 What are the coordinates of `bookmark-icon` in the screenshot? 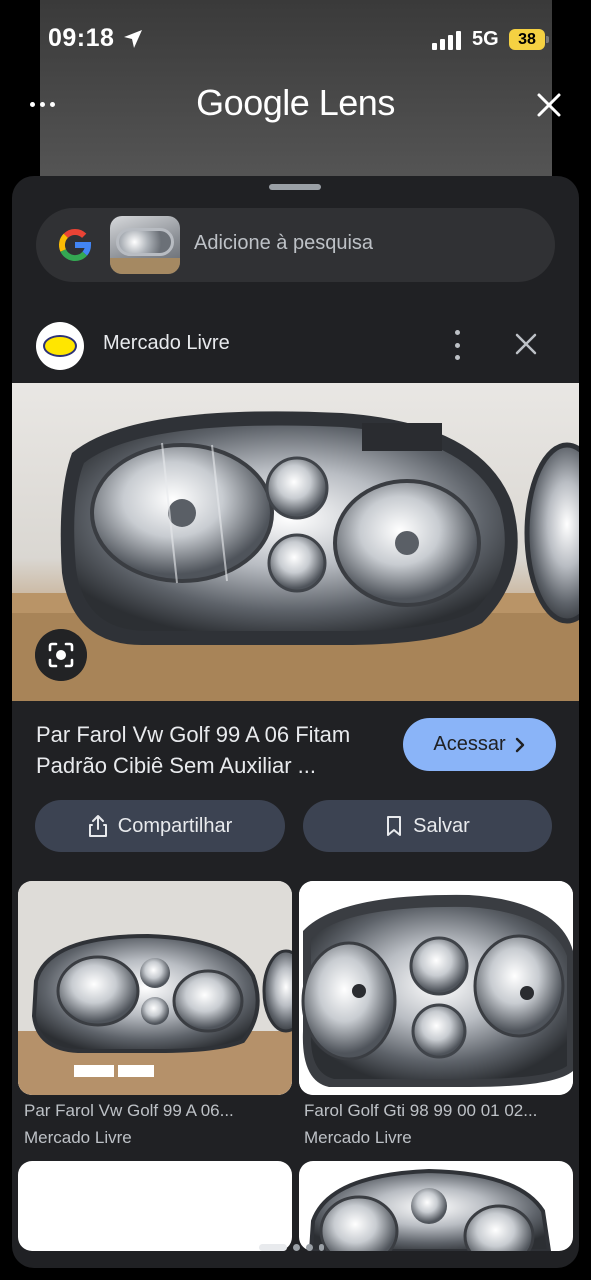 It's located at (394, 826).